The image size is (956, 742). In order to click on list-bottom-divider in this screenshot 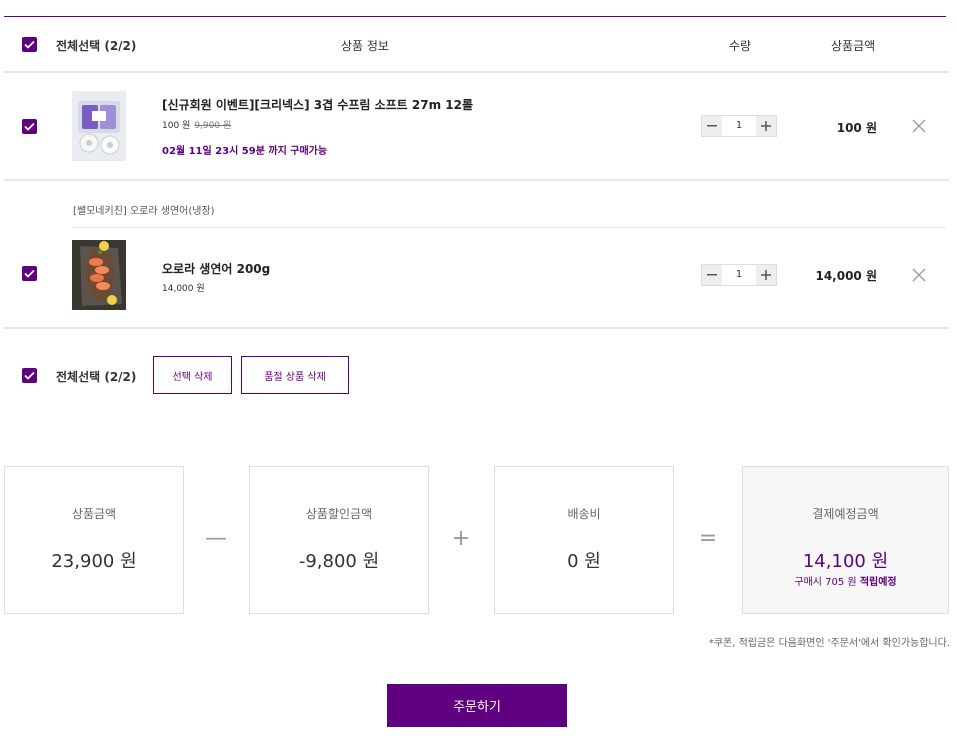, I will do `click(476, 328)`.